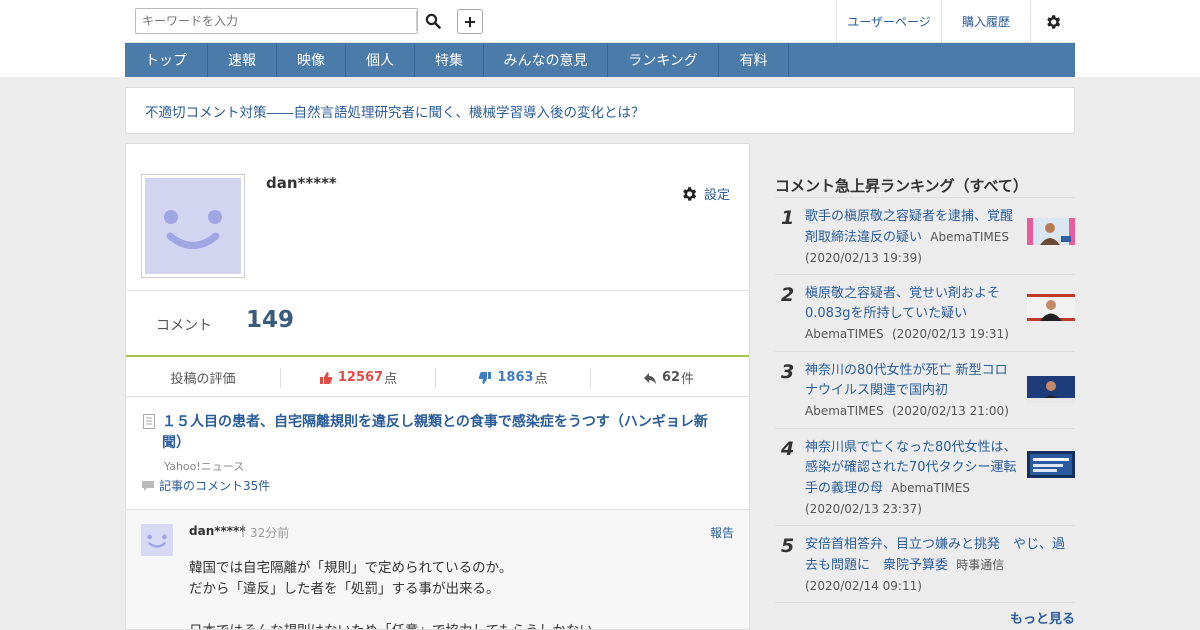  Describe the element at coordinates (270, 533) in the screenshot. I see `comment-time: 32分前` at that location.